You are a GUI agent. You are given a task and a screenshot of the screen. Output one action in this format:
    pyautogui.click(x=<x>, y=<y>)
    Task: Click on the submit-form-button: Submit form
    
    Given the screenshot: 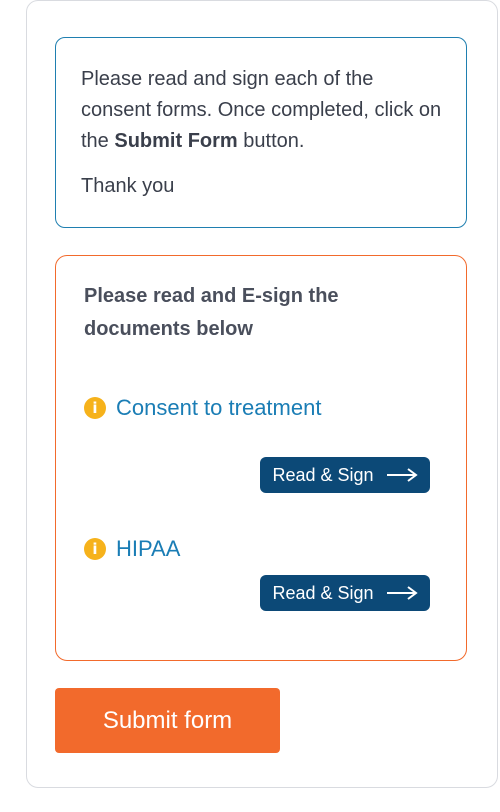 What is the action you would take?
    pyautogui.click(x=167, y=720)
    